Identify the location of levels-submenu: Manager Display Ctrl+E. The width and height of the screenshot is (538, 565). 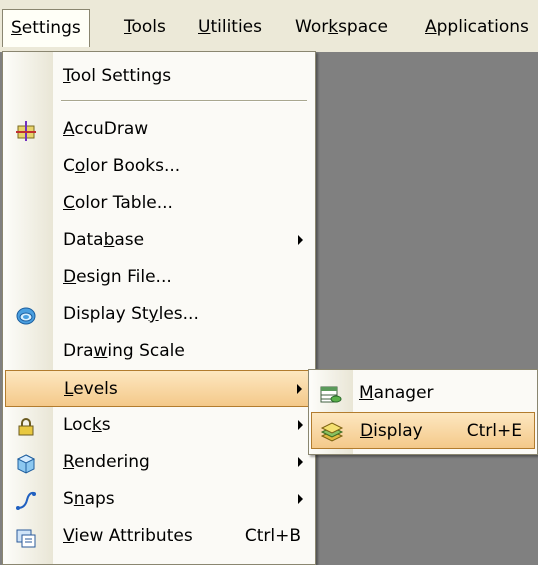
(423, 412).